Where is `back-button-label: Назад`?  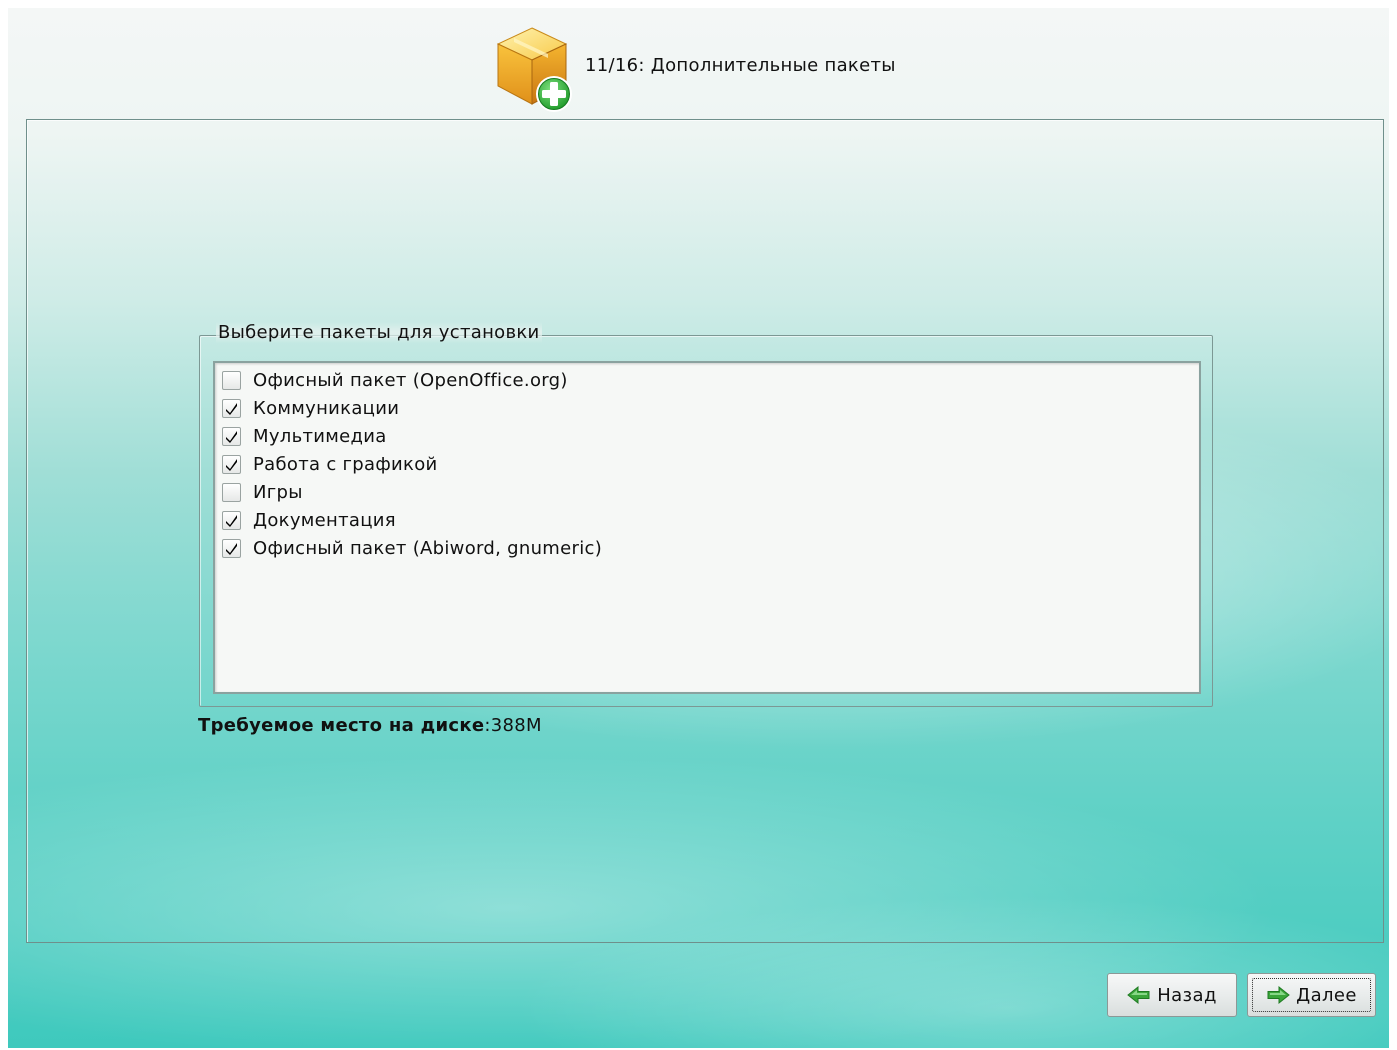
back-button-label: Назад is located at coordinates (1187, 995).